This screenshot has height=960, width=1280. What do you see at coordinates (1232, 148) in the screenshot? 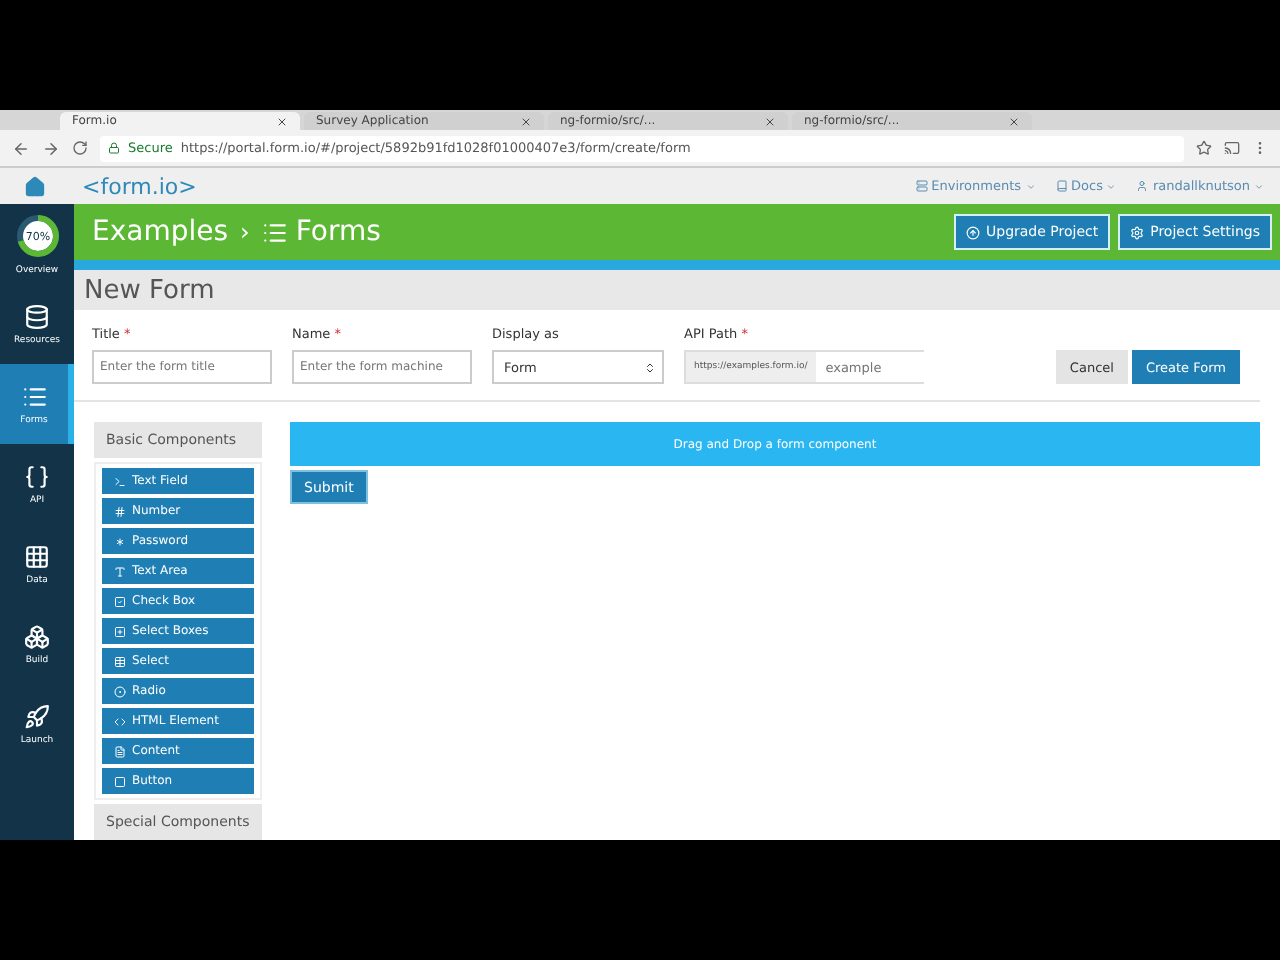
I see `cast-icon` at bounding box center [1232, 148].